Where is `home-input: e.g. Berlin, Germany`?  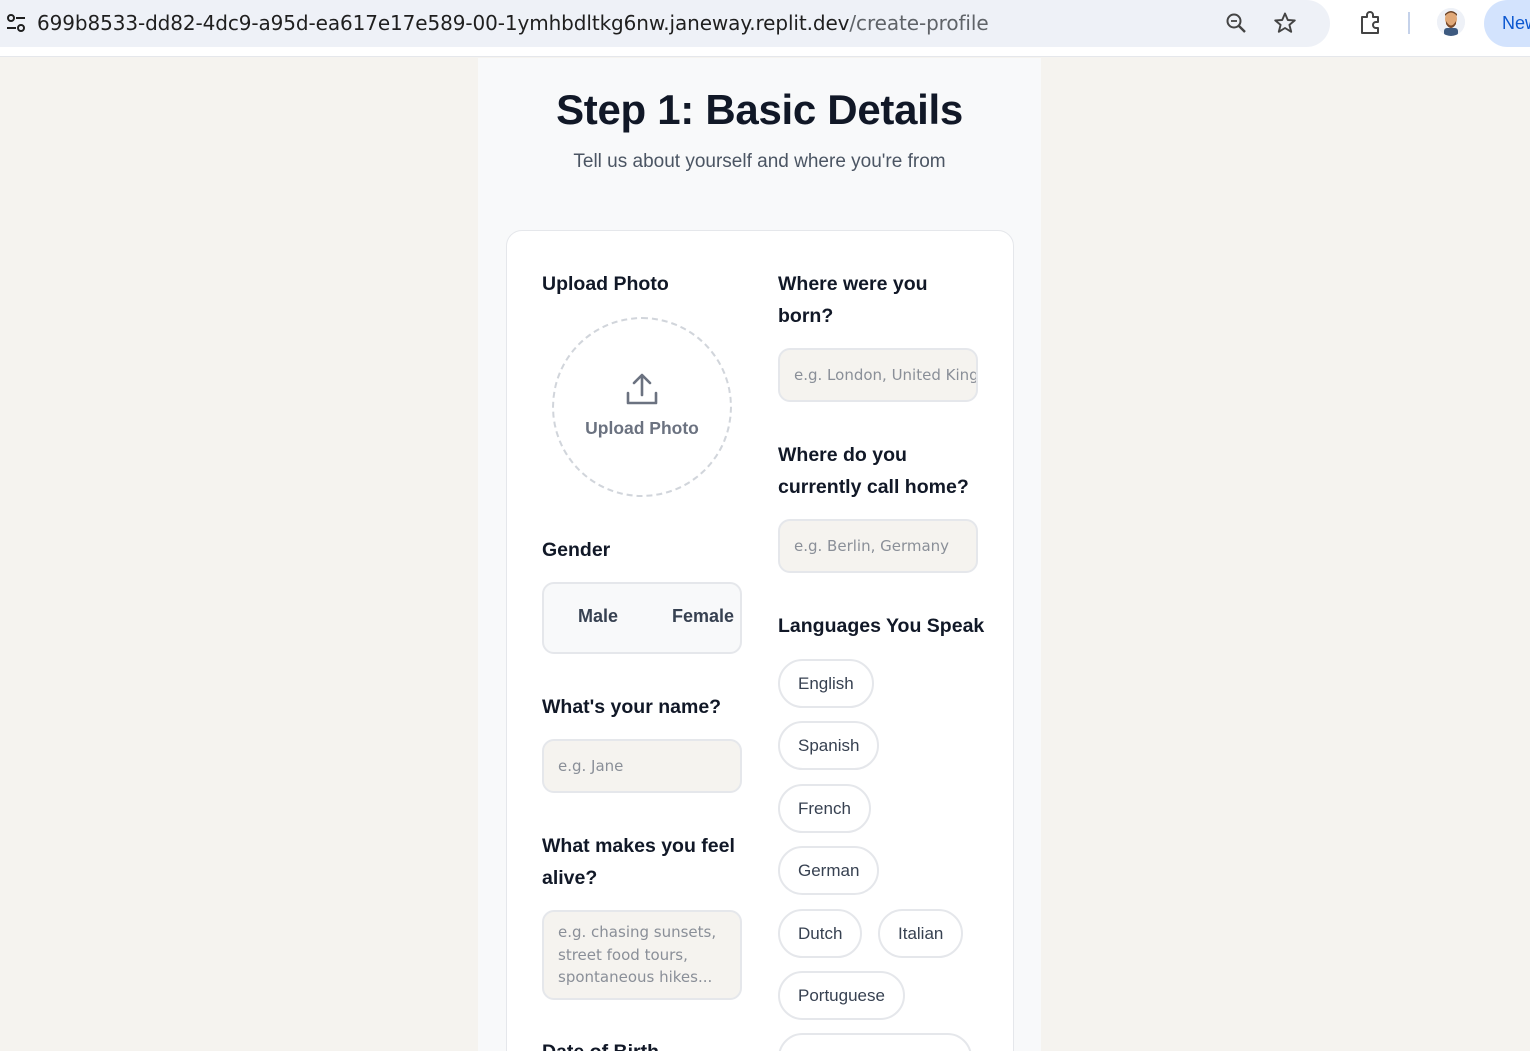 home-input: e.g. Berlin, Germany is located at coordinates (878, 546).